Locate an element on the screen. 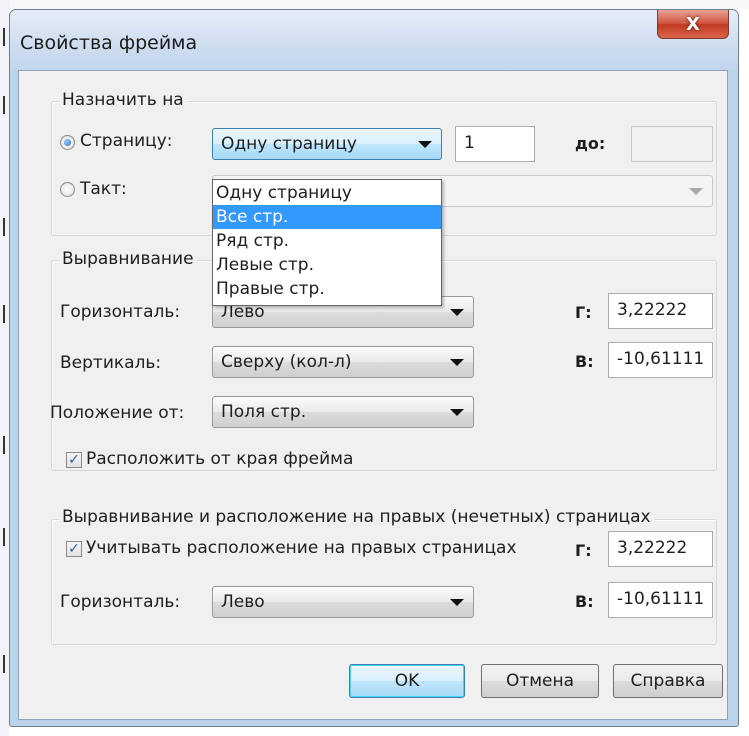  close-icon: X is located at coordinates (693, 24).